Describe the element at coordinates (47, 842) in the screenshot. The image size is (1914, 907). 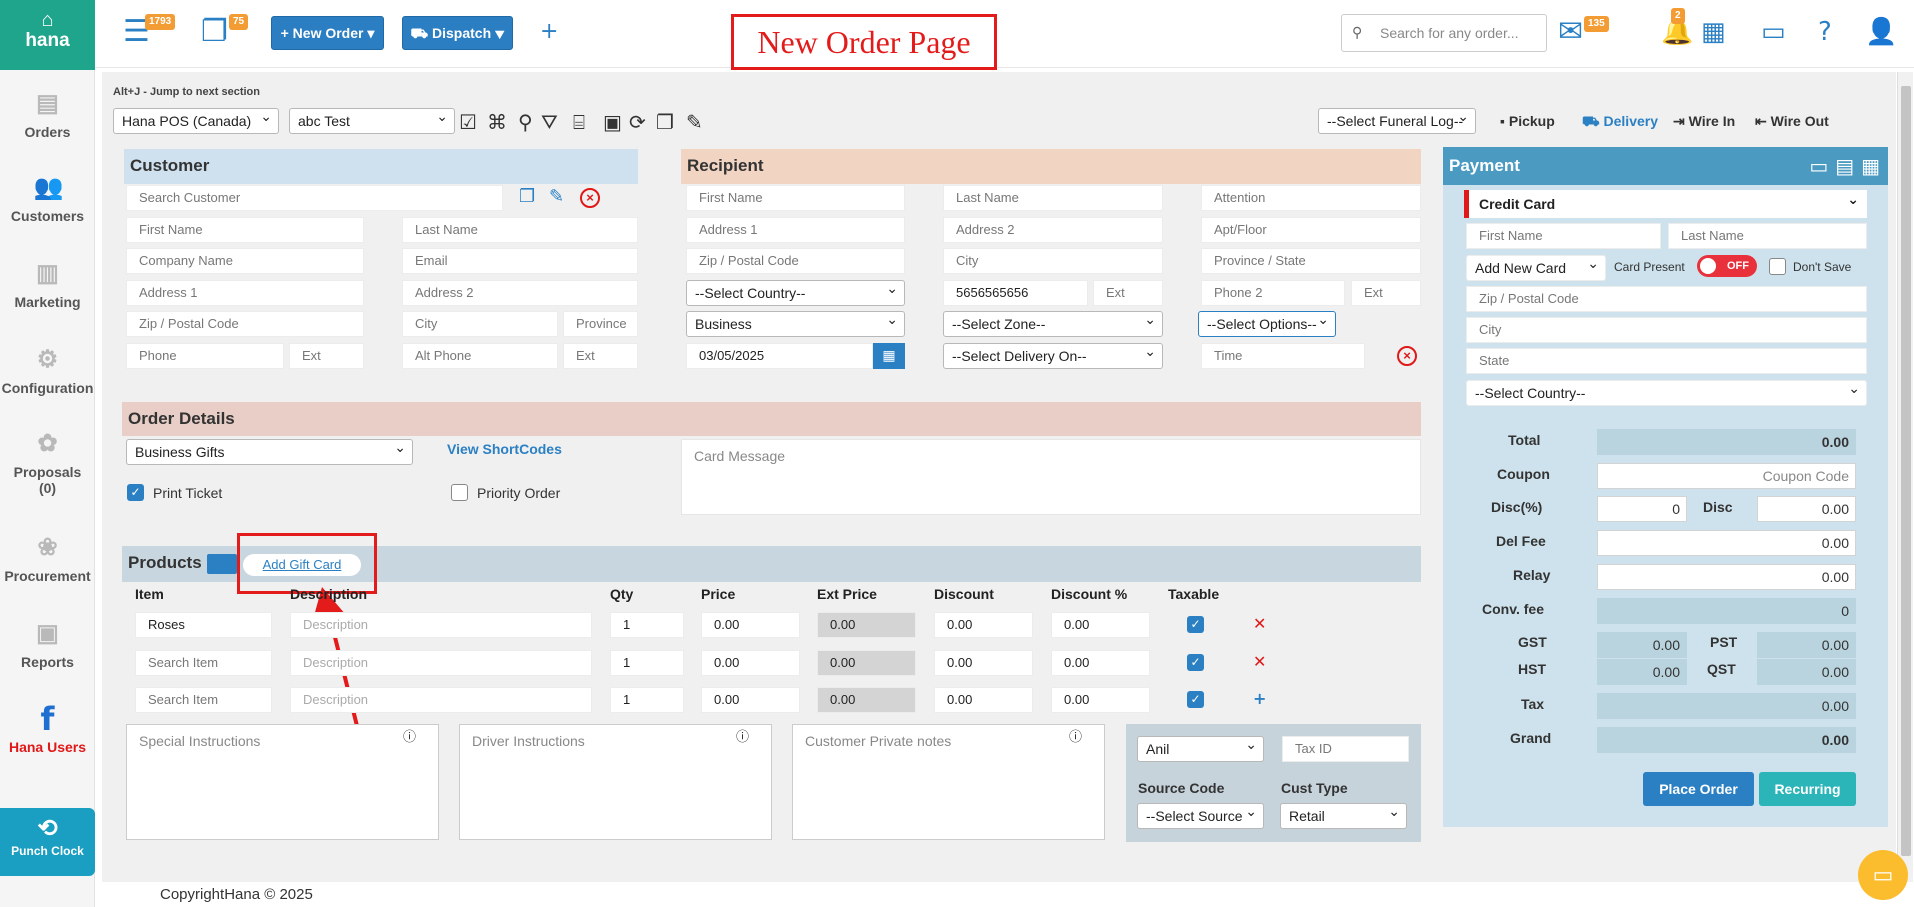
I see `punch-clock-button: ⟲ Punch Clock` at that location.